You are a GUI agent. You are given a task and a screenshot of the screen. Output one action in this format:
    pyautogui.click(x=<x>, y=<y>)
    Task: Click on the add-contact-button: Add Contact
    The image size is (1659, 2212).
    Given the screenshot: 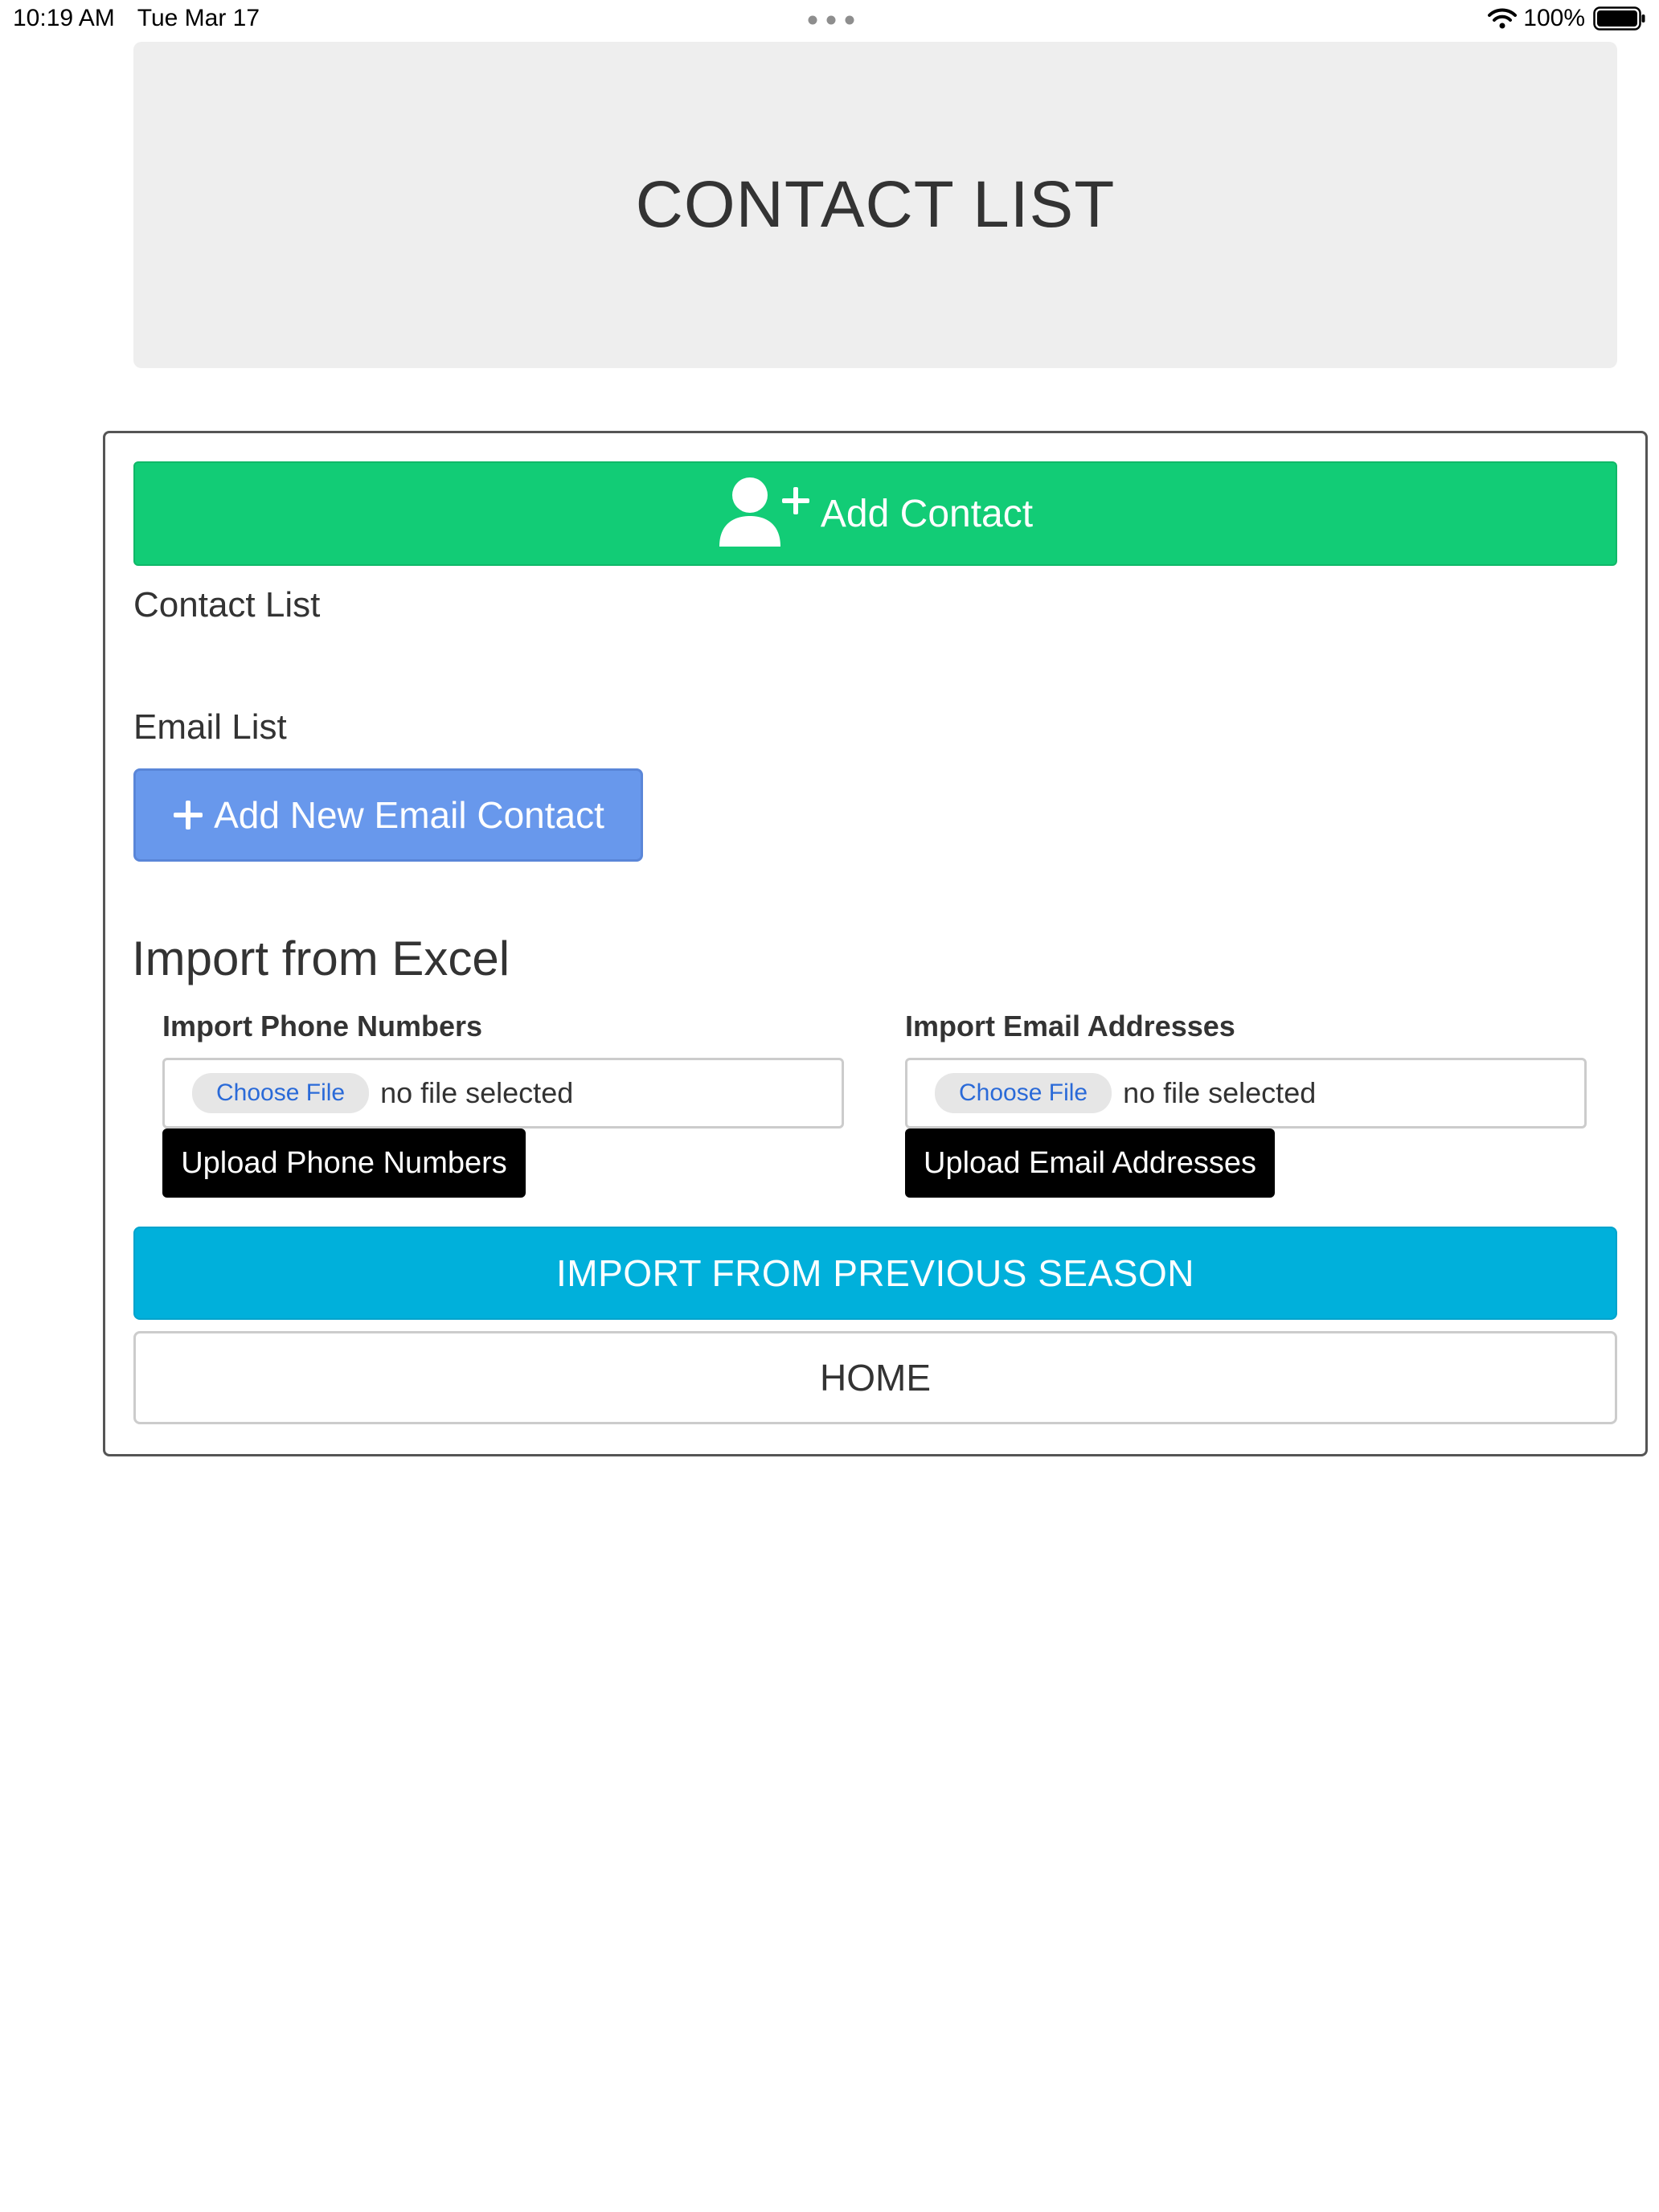 What is the action you would take?
    pyautogui.click(x=875, y=513)
    